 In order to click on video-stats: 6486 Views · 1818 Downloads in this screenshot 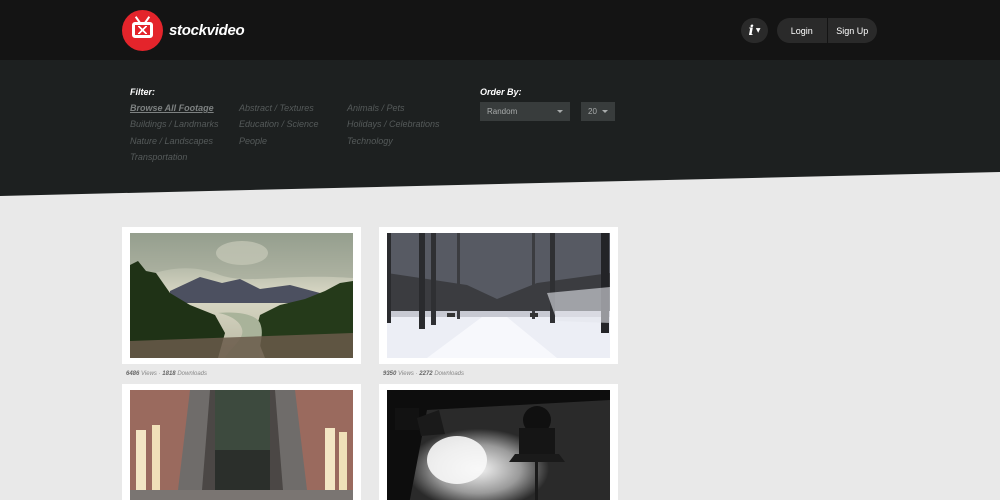, I will do `click(166, 374)`.